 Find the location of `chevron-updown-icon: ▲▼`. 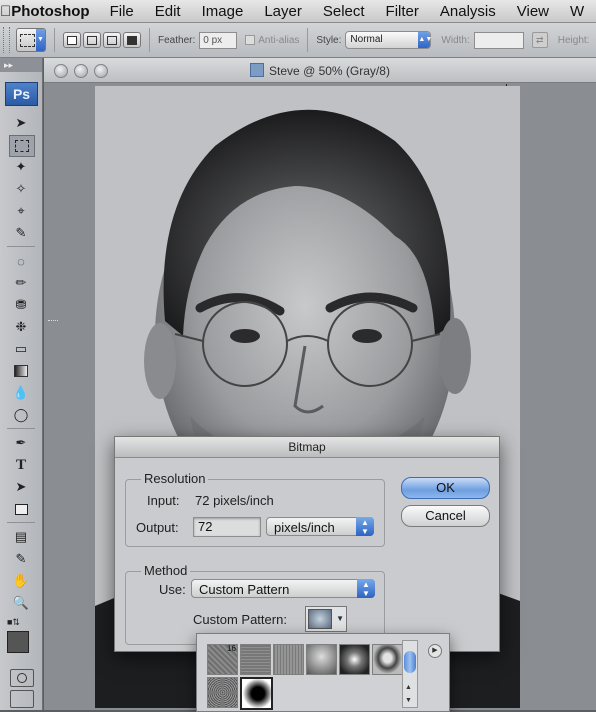

chevron-updown-icon: ▲▼ is located at coordinates (365, 526).